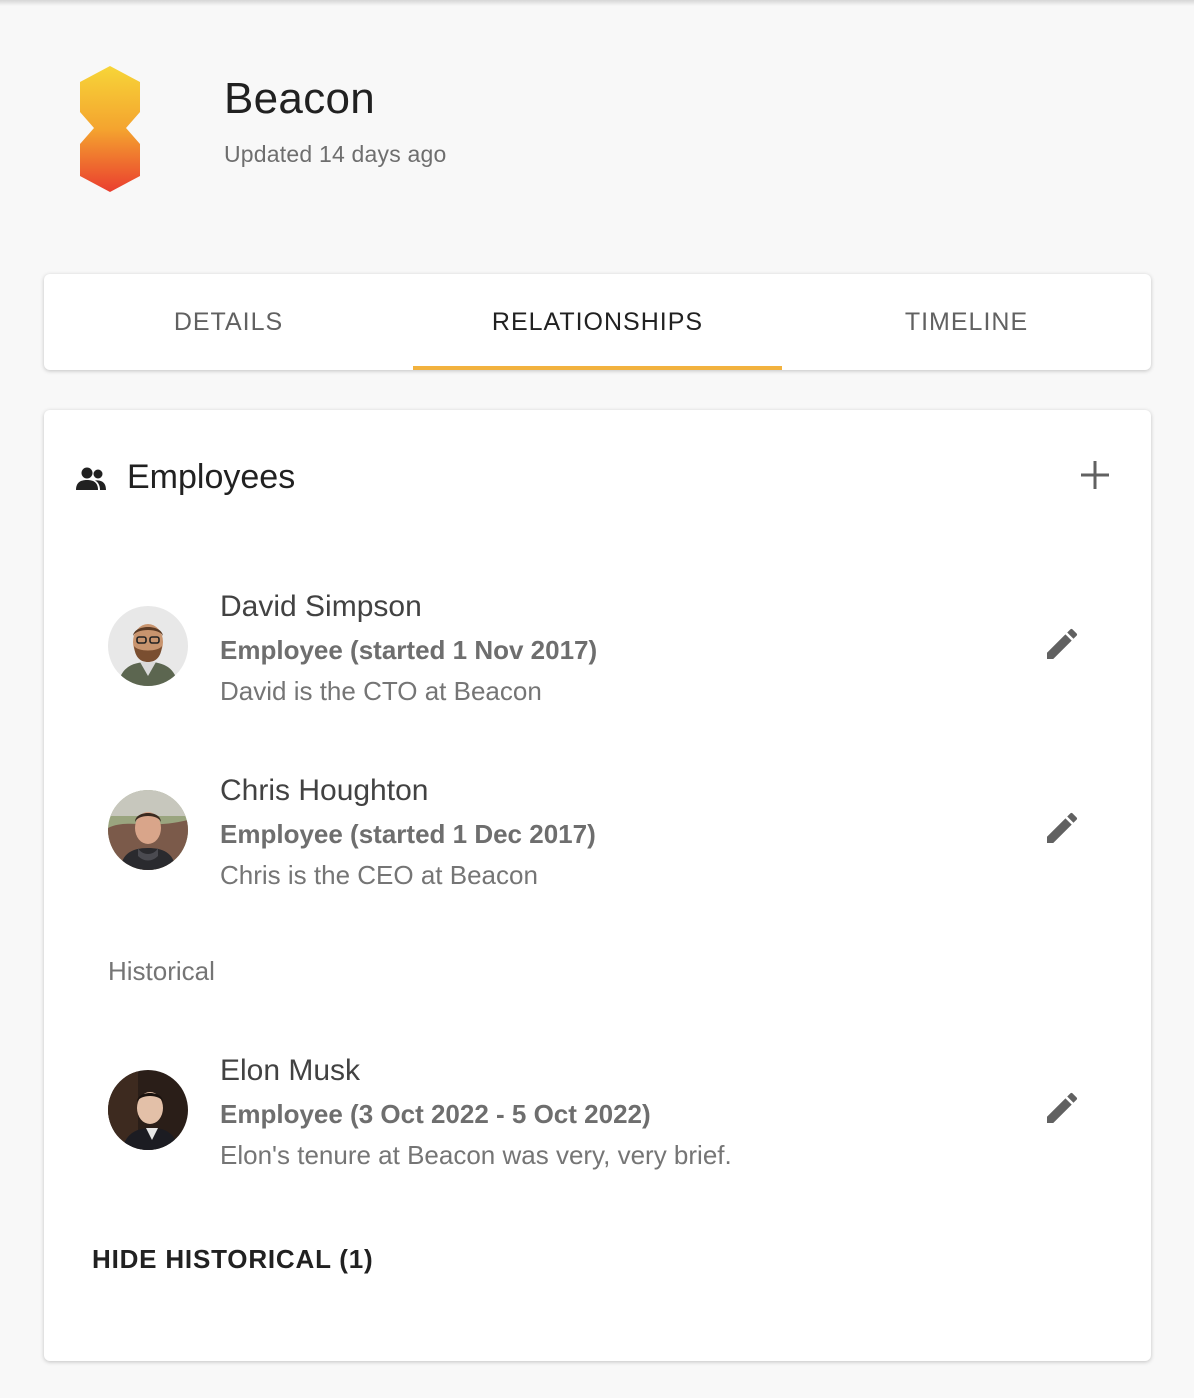 This screenshot has width=1194, height=1398. What do you see at coordinates (161, 971) in the screenshot?
I see `historical-label: Historical` at bounding box center [161, 971].